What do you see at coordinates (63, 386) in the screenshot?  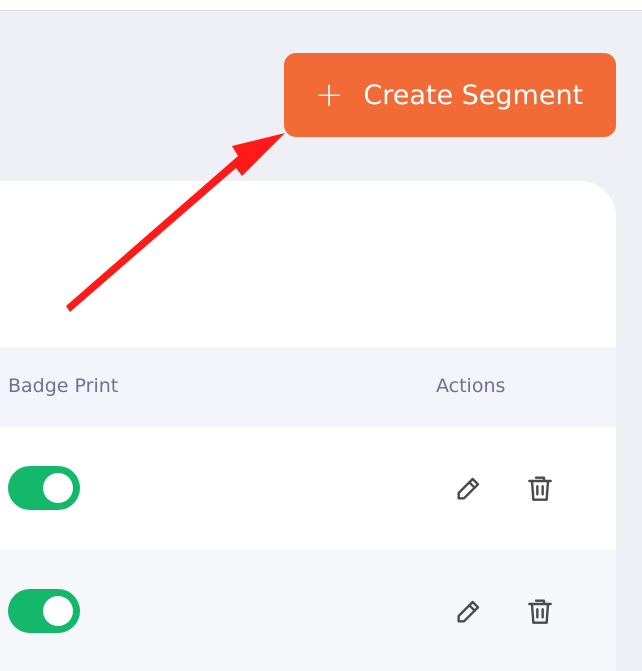 I see `column-header-badge-print: Badge Print` at bounding box center [63, 386].